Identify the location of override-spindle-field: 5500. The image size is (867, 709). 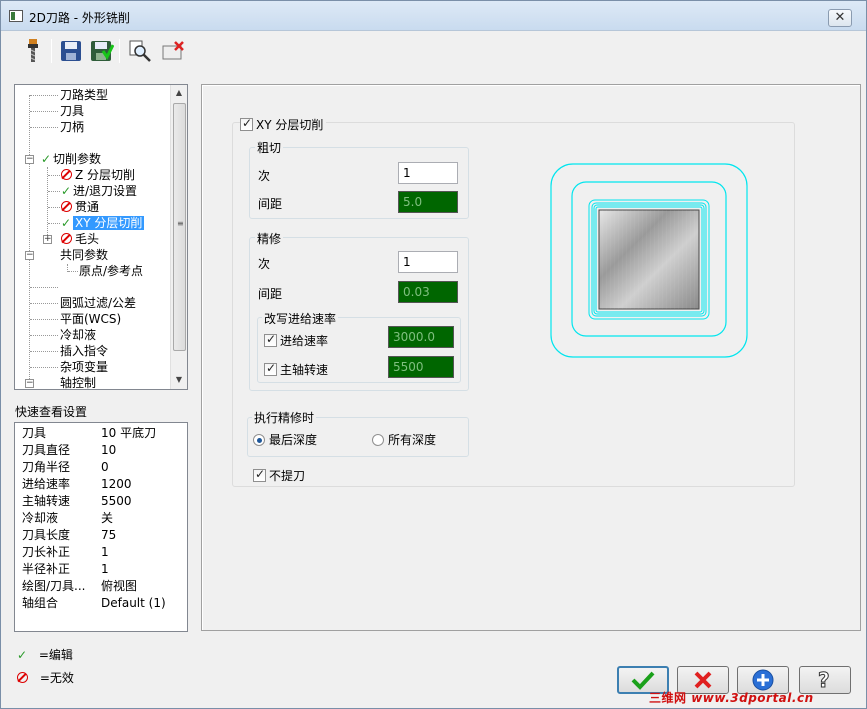
(421, 367).